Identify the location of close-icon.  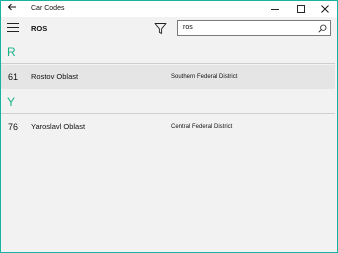
(325, 9).